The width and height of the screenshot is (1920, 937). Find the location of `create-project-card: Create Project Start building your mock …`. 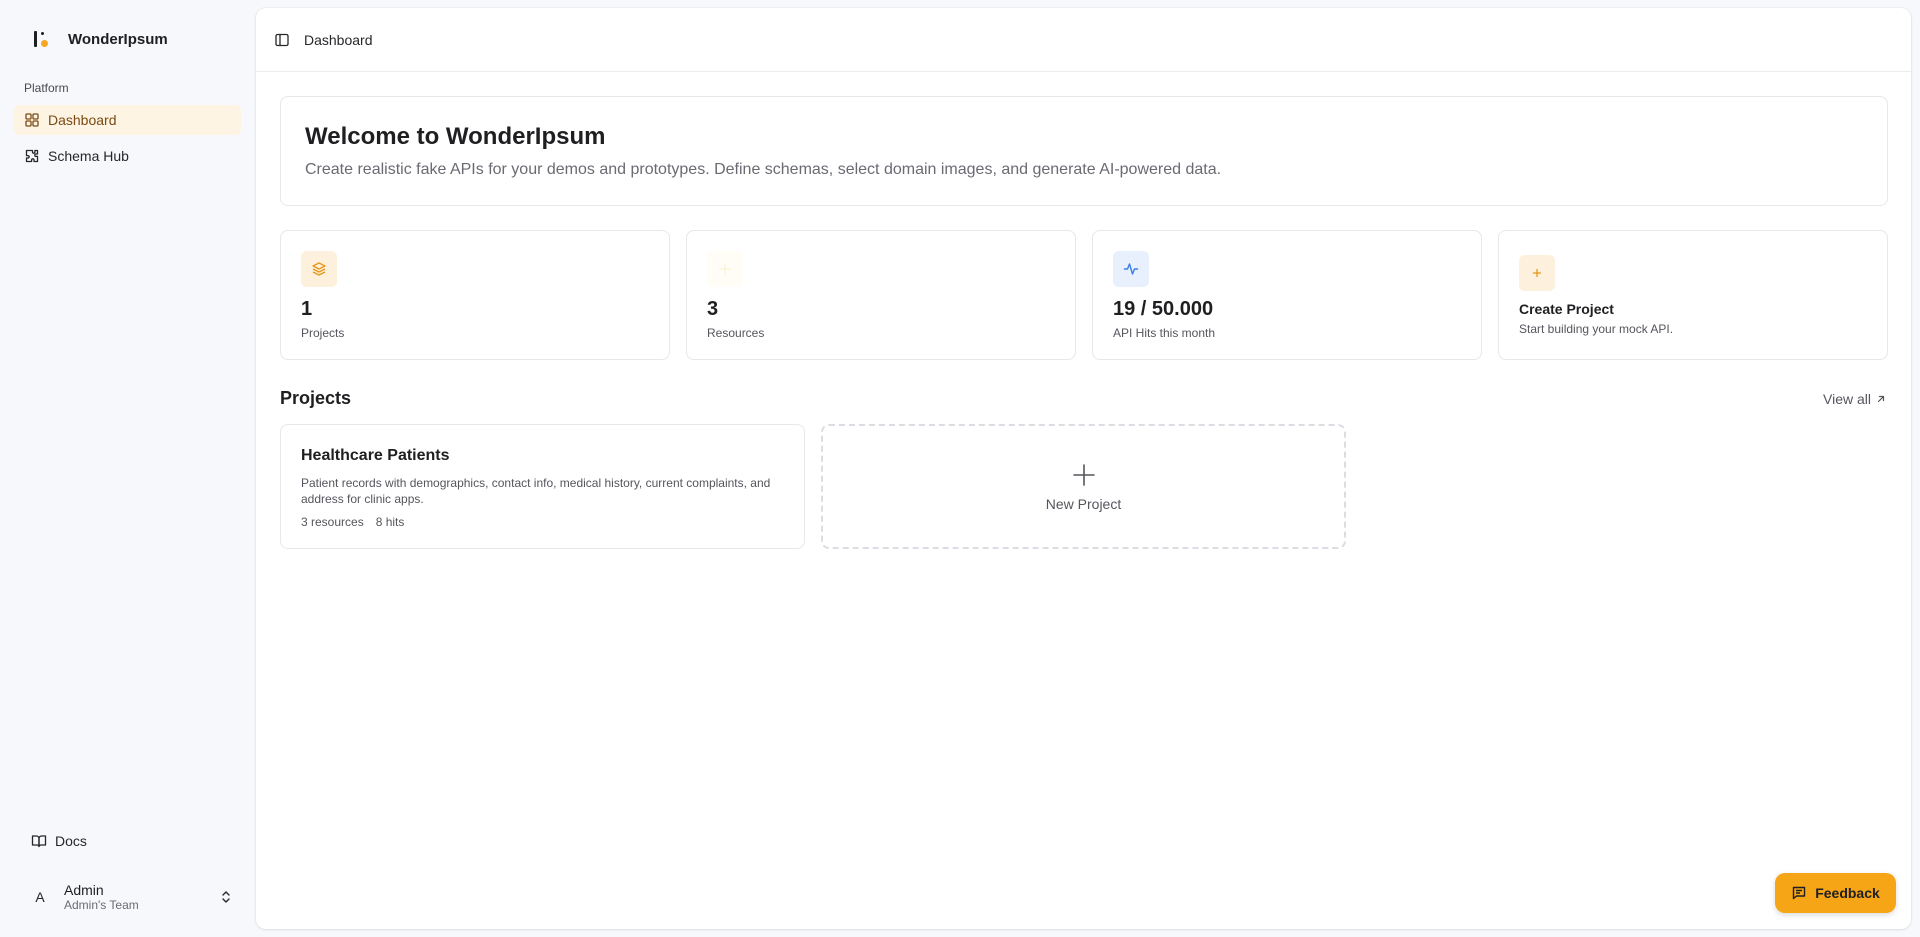

create-project-card: Create Project Start building your mock … is located at coordinates (1693, 295).